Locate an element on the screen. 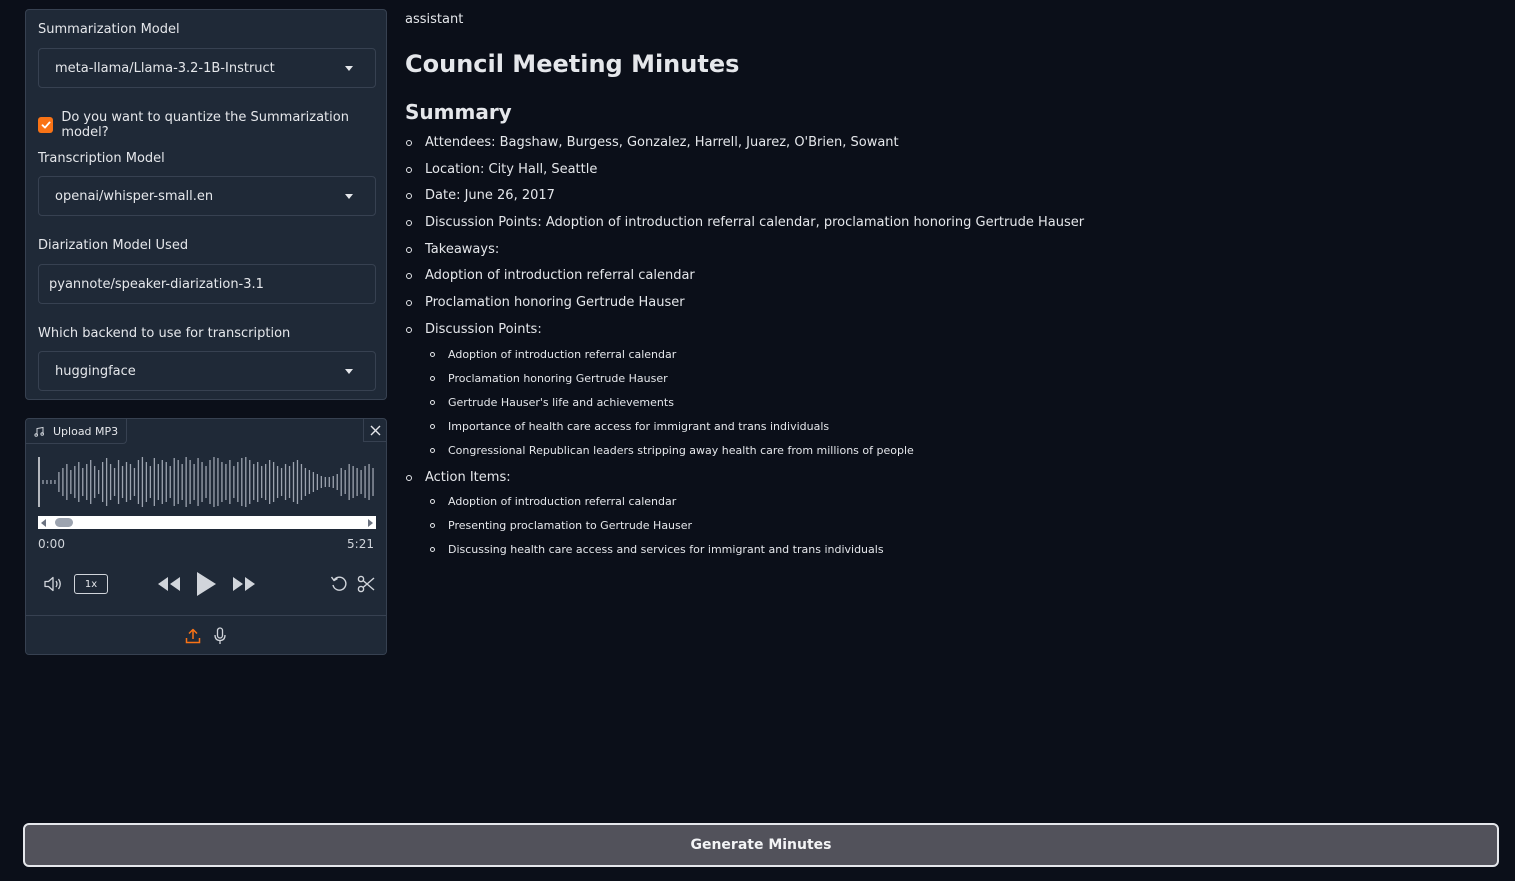 The height and width of the screenshot is (881, 1515). discussion-points-label: Discussion Points: is located at coordinates (483, 329).